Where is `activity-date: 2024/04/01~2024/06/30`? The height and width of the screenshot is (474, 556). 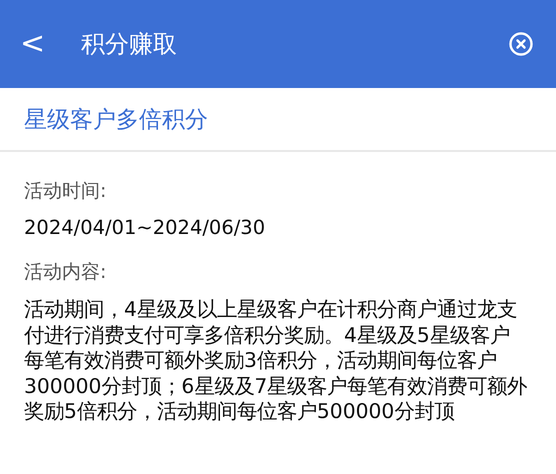 activity-date: 2024/04/01~2024/06/30 is located at coordinates (145, 227).